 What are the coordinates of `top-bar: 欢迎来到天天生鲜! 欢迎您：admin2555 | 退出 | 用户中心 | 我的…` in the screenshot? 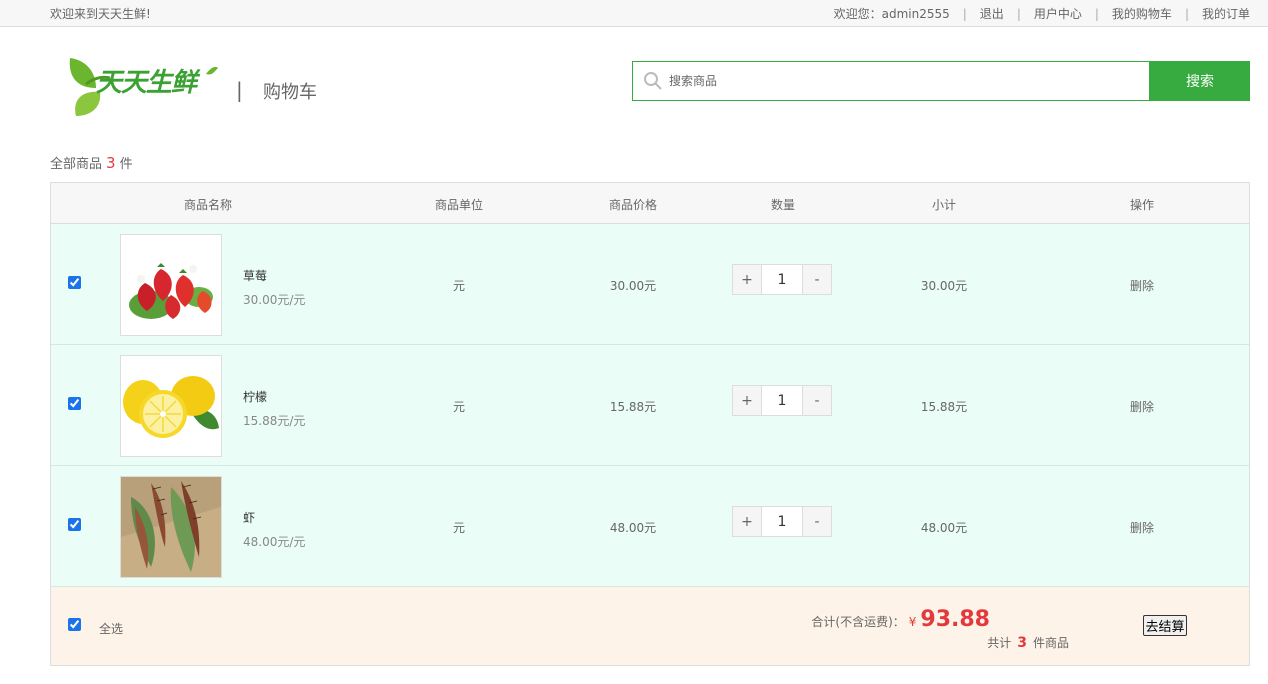 It's located at (634, 13).